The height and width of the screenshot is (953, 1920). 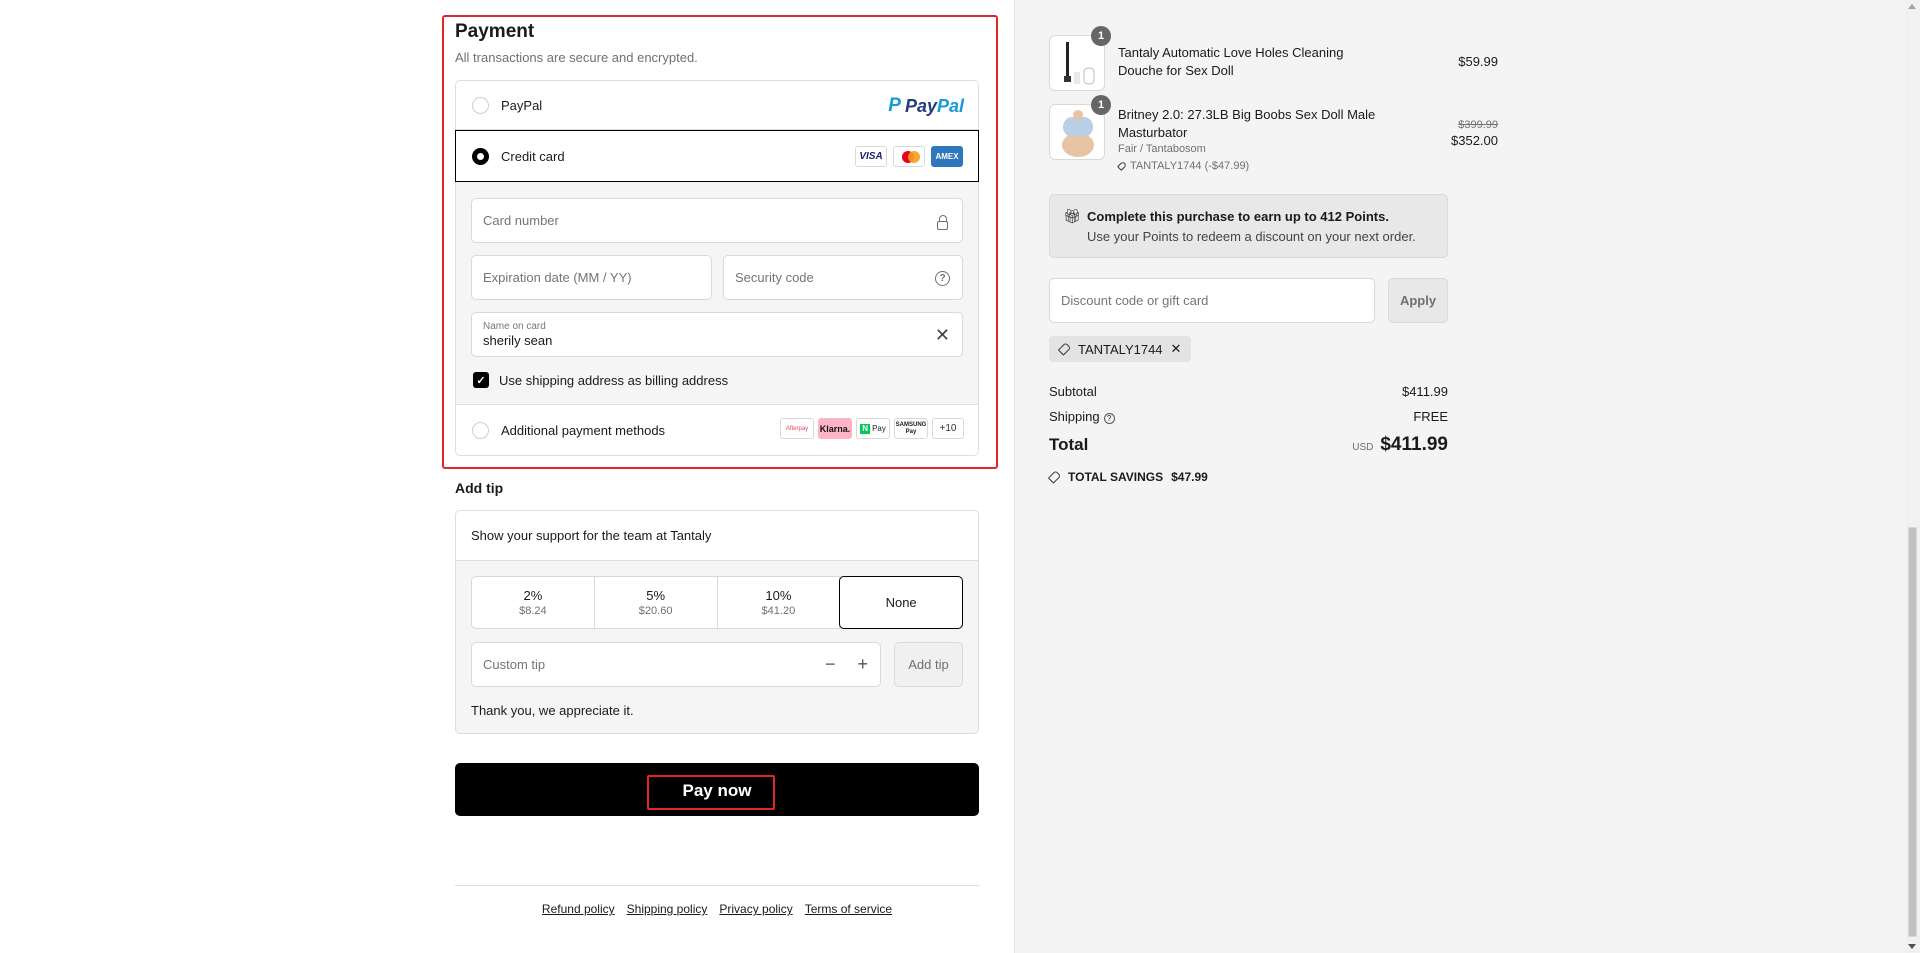 What do you see at coordinates (1912, 732) in the screenshot?
I see `scrollbar-thumb` at bounding box center [1912, 732].